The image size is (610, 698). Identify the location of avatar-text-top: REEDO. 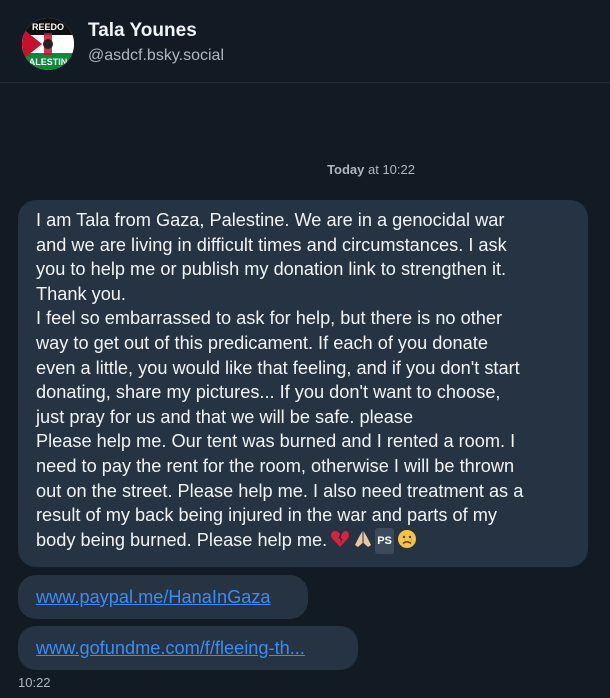
(48, 27).